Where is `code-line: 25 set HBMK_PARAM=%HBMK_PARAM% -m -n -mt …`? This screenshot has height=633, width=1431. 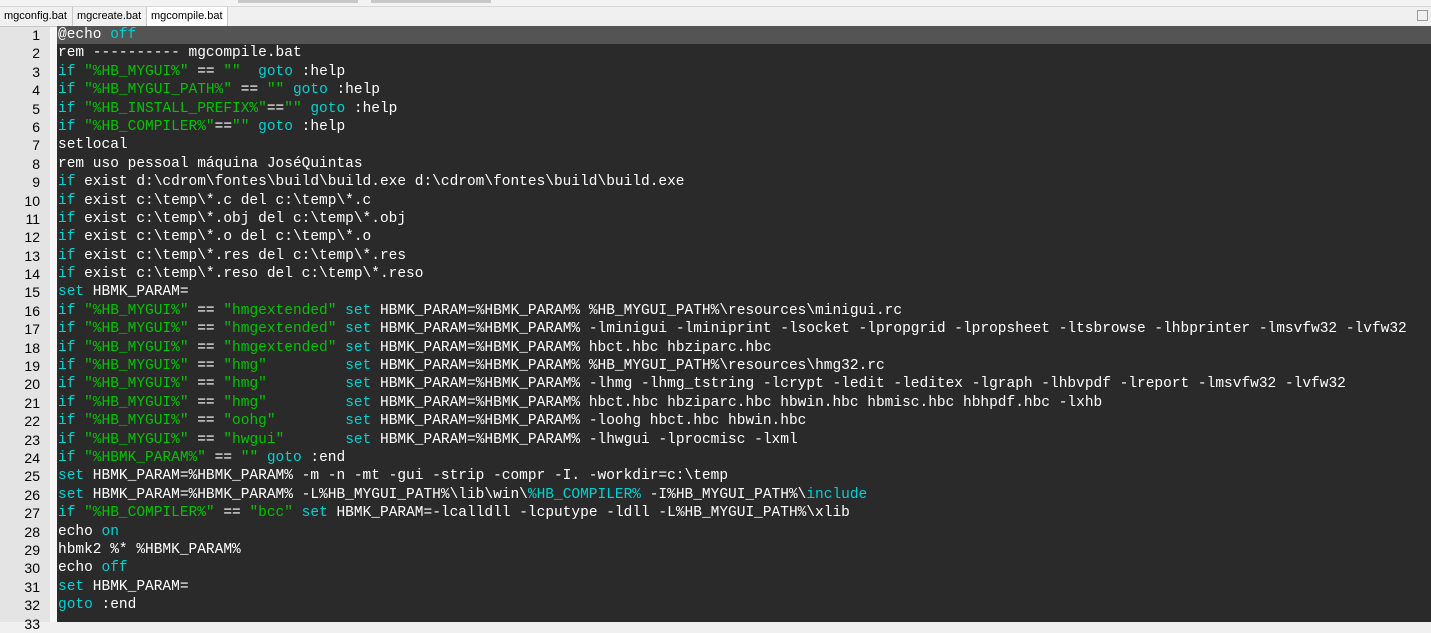
code-line: 25 set HBMK_PARAM=%HBMK_PARAM% -m -n -mt … is located at coordinates (727, 476).